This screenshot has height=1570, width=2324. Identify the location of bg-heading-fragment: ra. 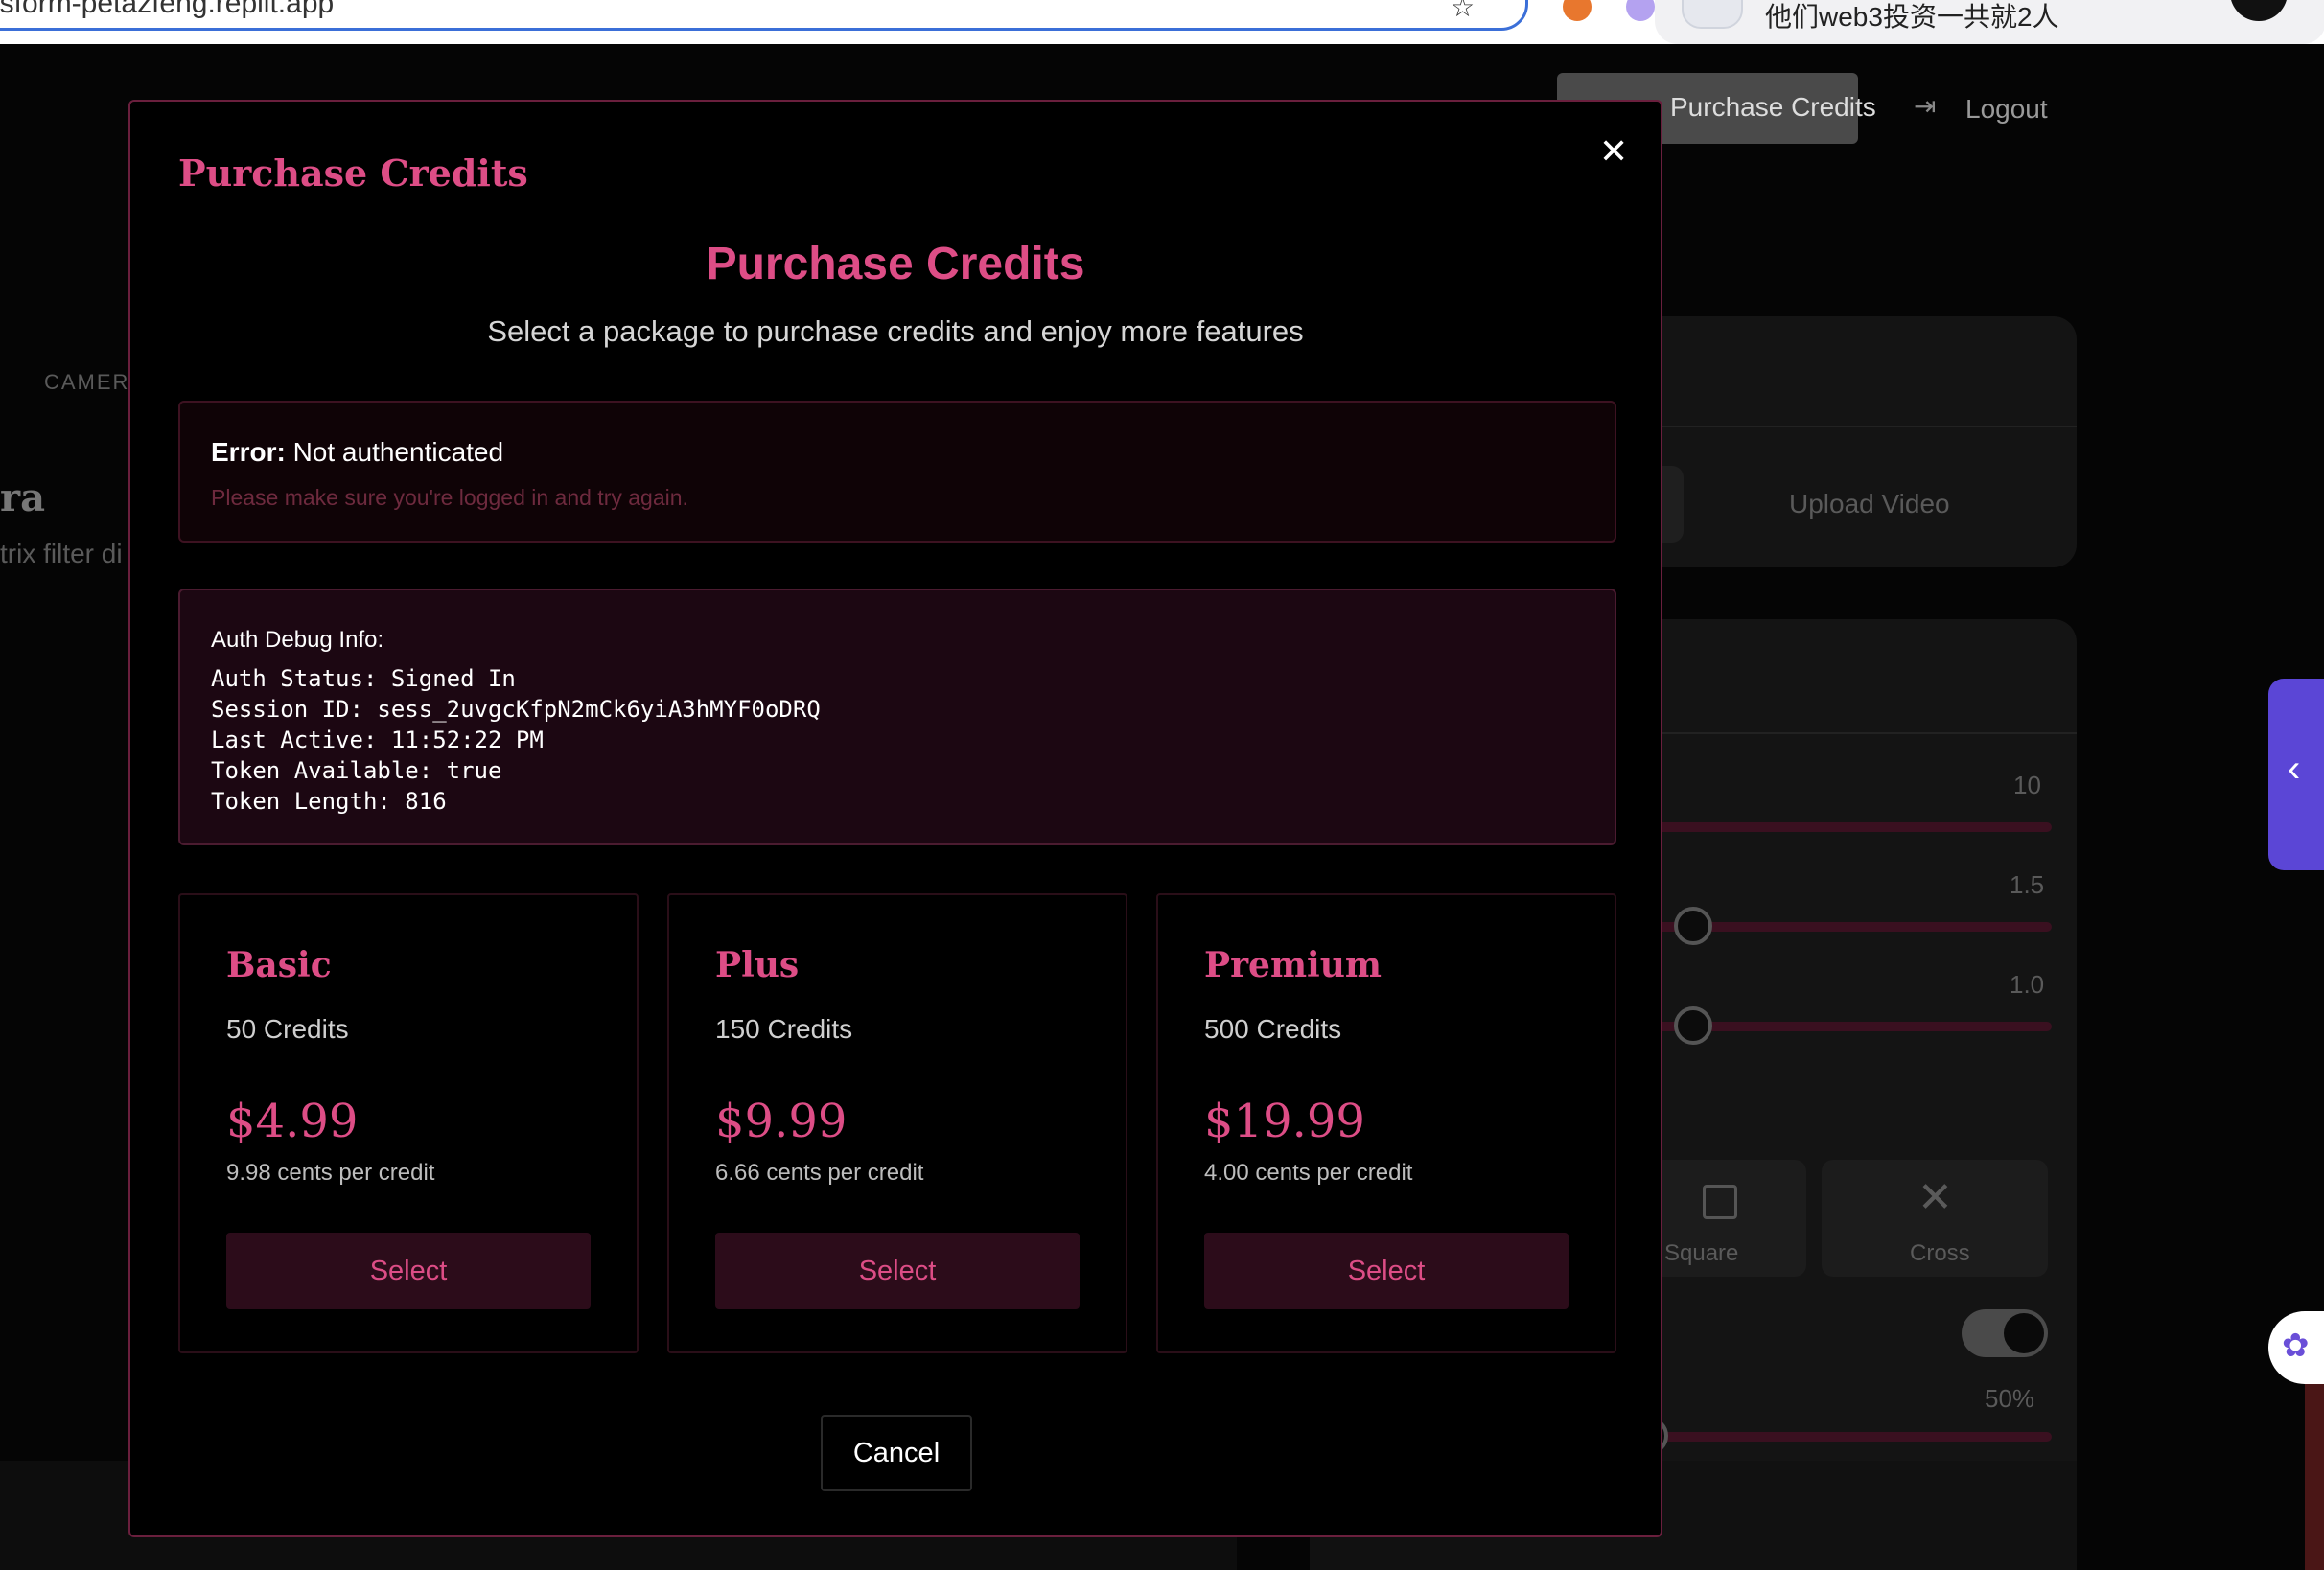
(22, 498).